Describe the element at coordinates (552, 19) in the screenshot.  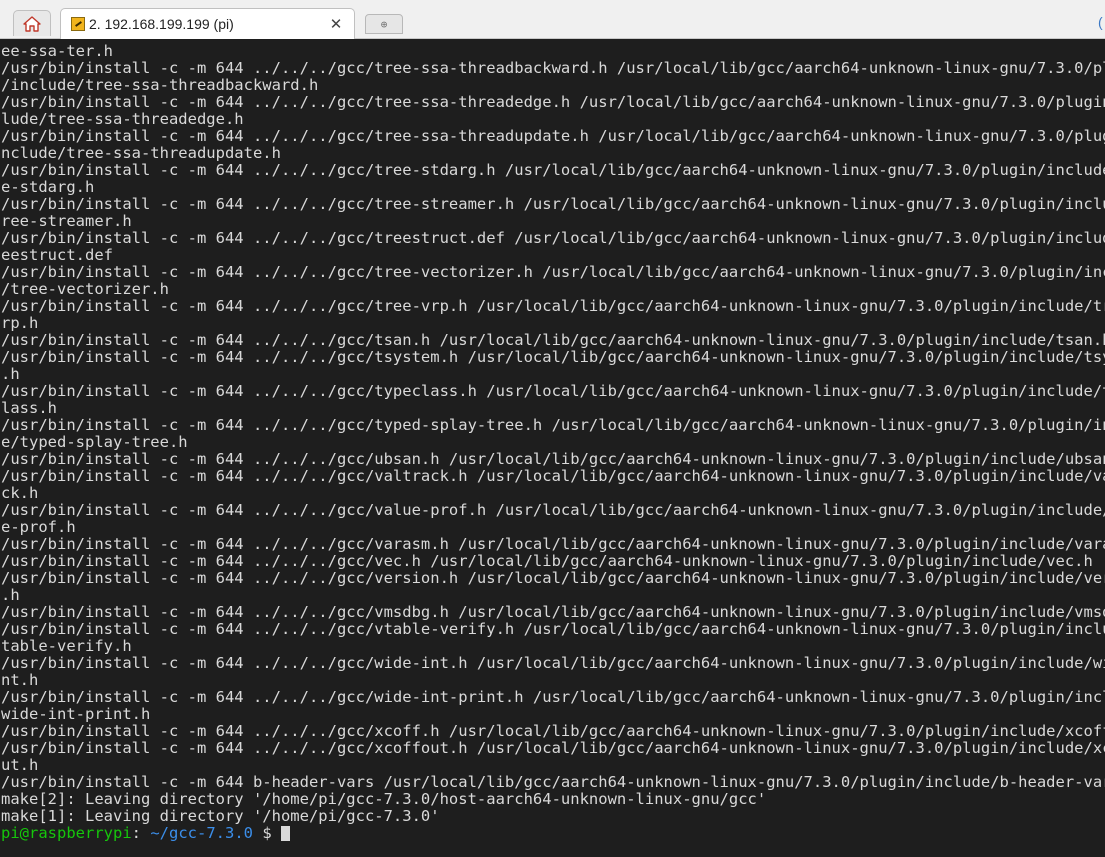
I see `tab-bar: 2. 192.168.199.199 (pi) ✕ ⊕ (` at that location.